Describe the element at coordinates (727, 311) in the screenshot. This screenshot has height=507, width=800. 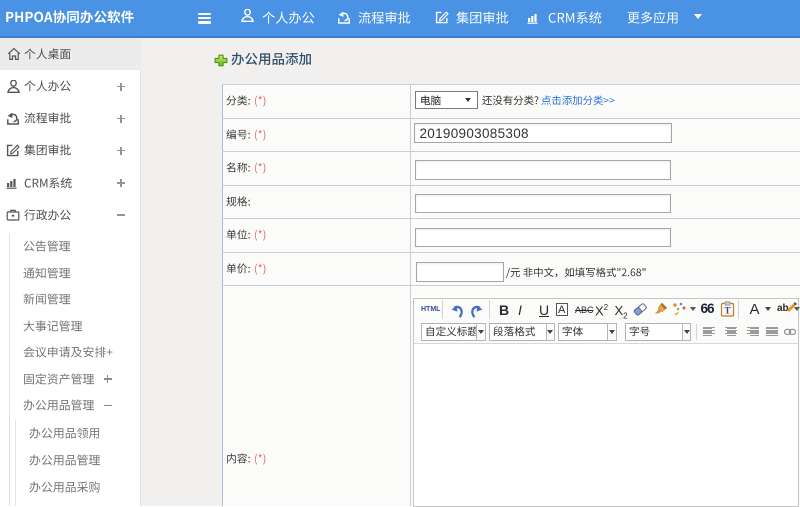
I see `svg-text: T` at that location.